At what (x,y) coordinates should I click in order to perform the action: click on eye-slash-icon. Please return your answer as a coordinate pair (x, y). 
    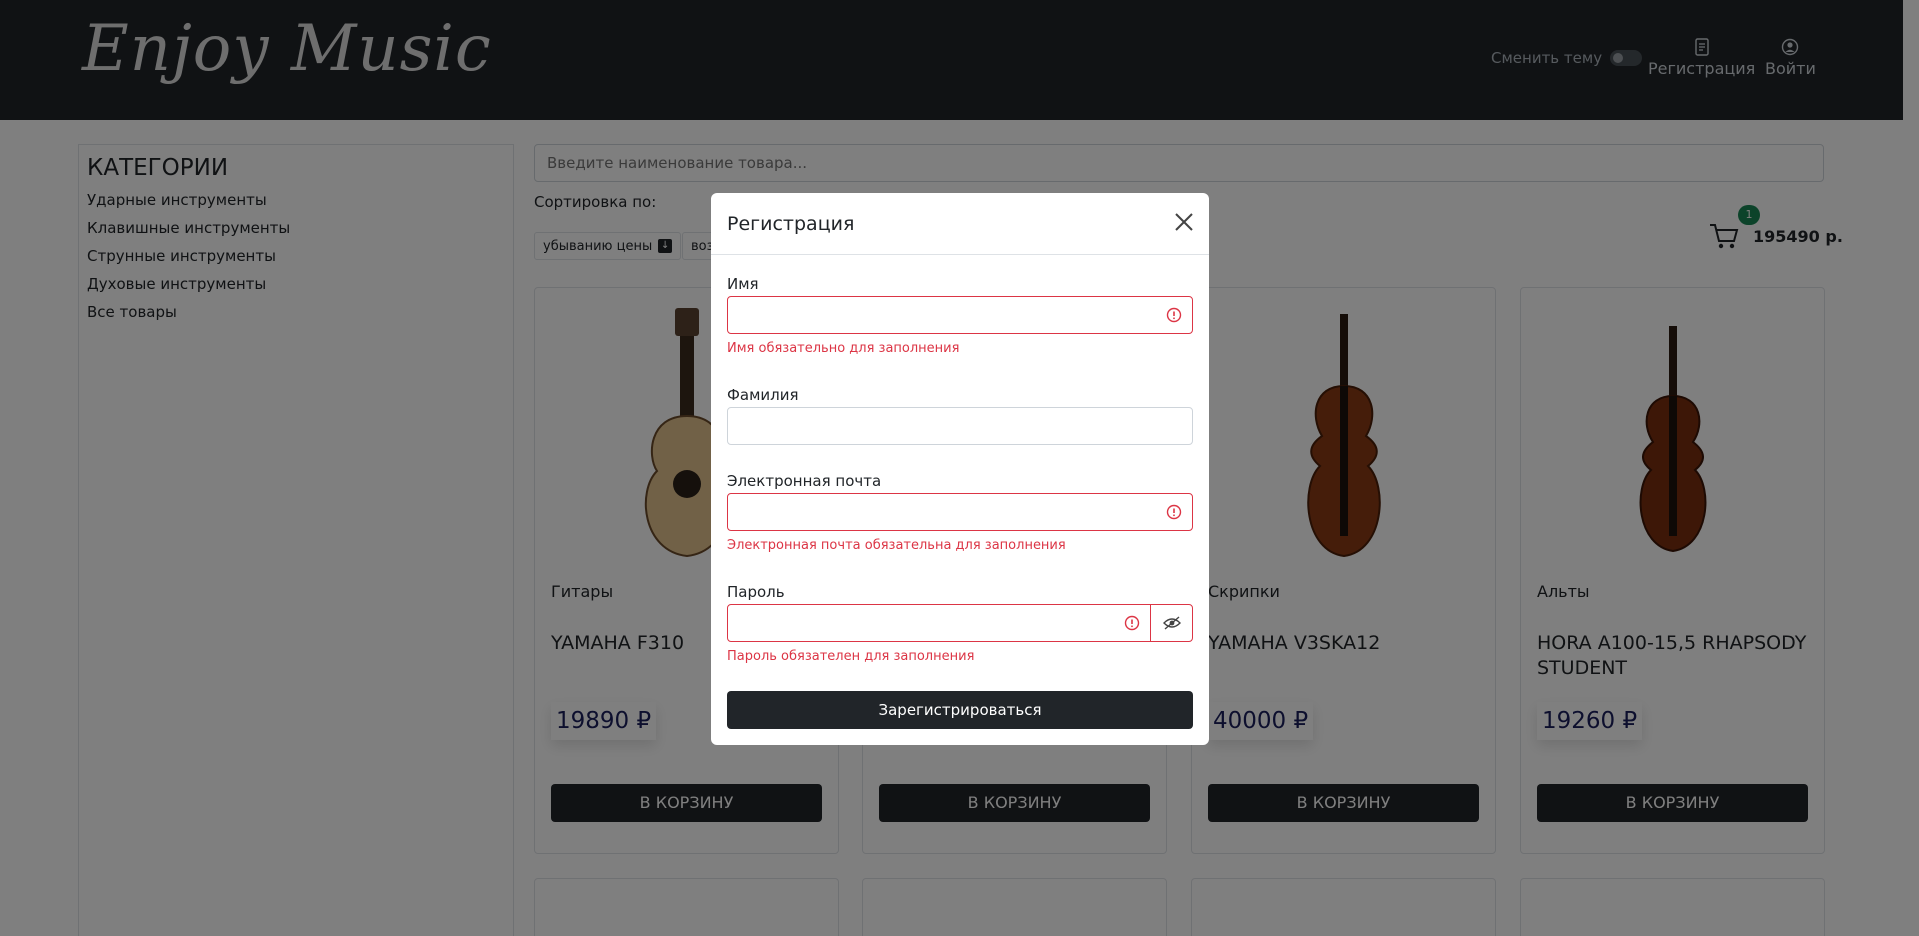
    Looking at the image, I should click on (1171, 623).